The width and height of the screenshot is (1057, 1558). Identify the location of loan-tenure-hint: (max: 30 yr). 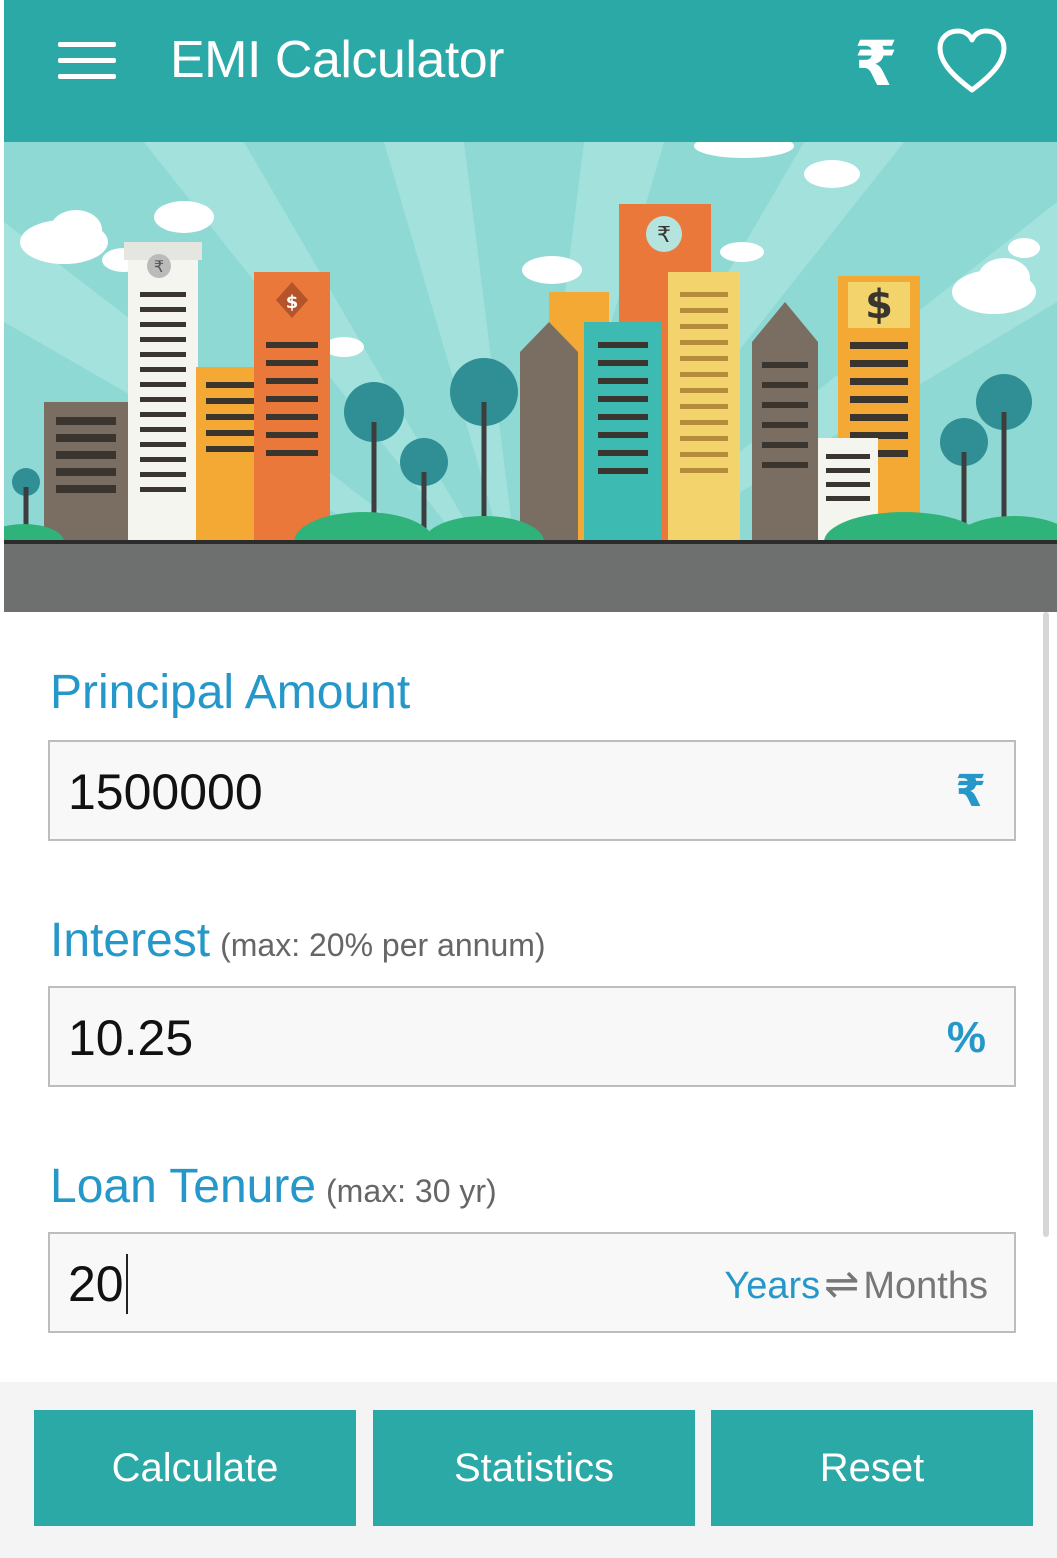
(411, 1191).